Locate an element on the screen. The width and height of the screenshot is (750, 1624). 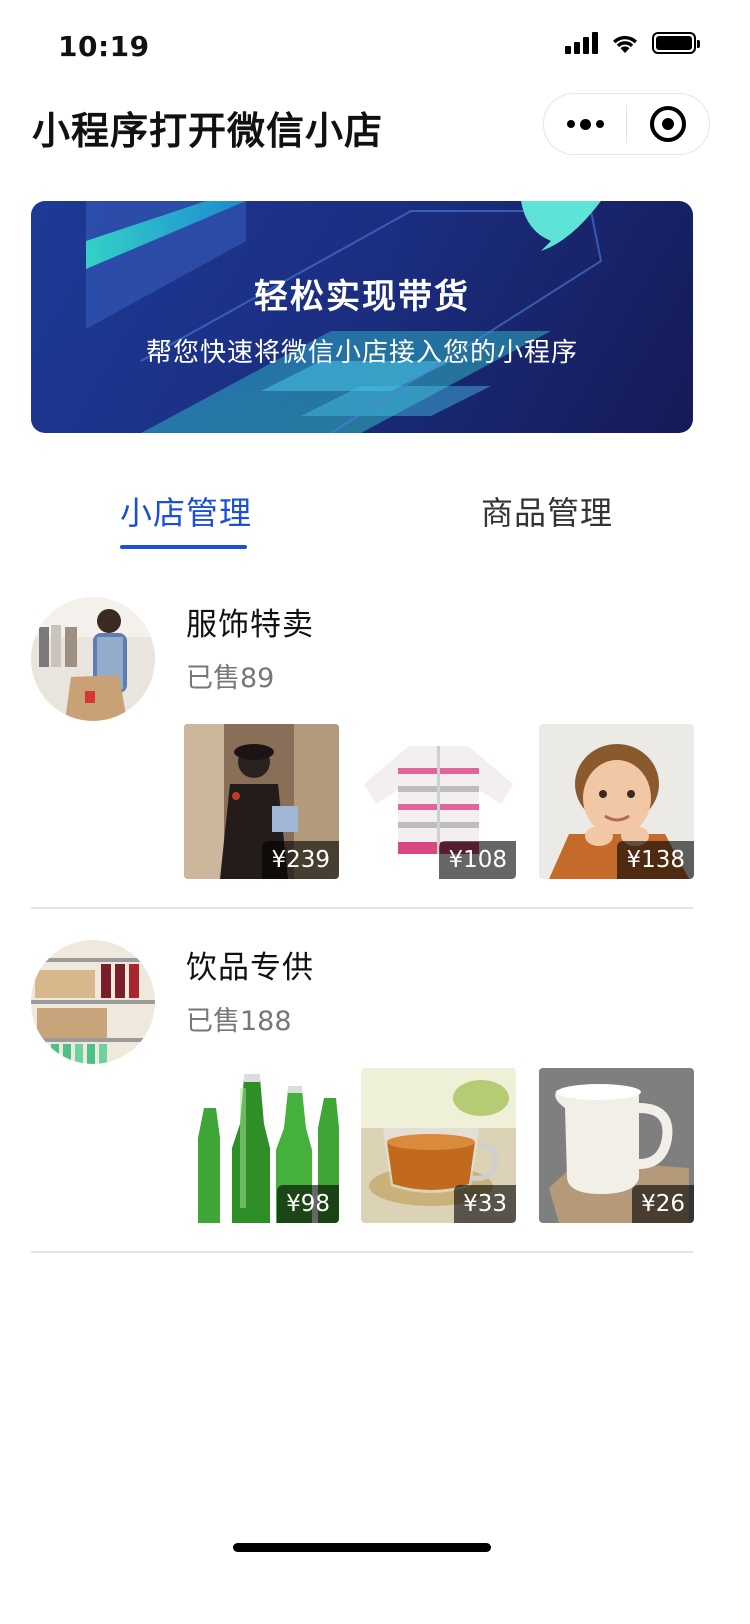
clothing-store-photo-icon is located at coordinates (93, 659).